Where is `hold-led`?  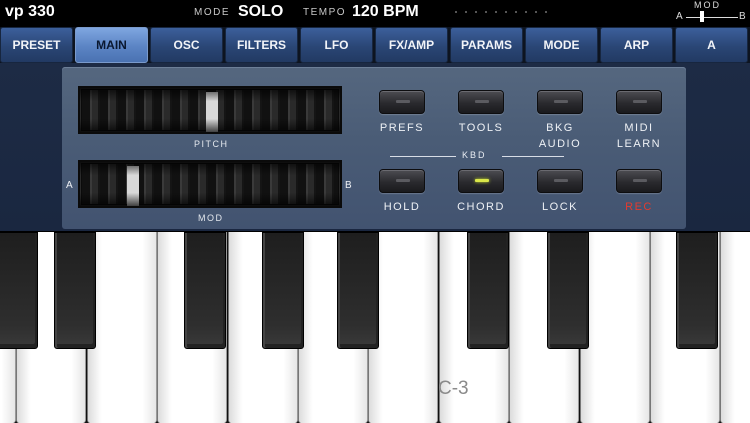
hold-led is located at coordinates (403, 180).